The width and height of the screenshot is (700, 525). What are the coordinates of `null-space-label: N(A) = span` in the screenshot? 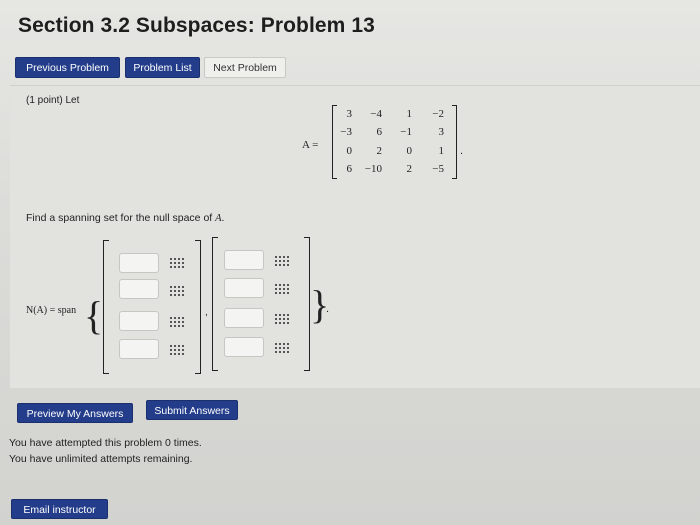 It's located at (51, 310).